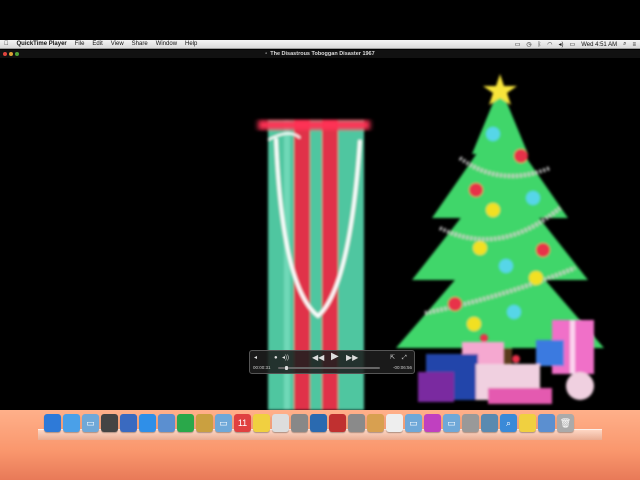 The width and height of the screenshot is (640, 480). Describe the element at coordinates (432, 423) in the screenshot. I see `itunes-icon` at that location.